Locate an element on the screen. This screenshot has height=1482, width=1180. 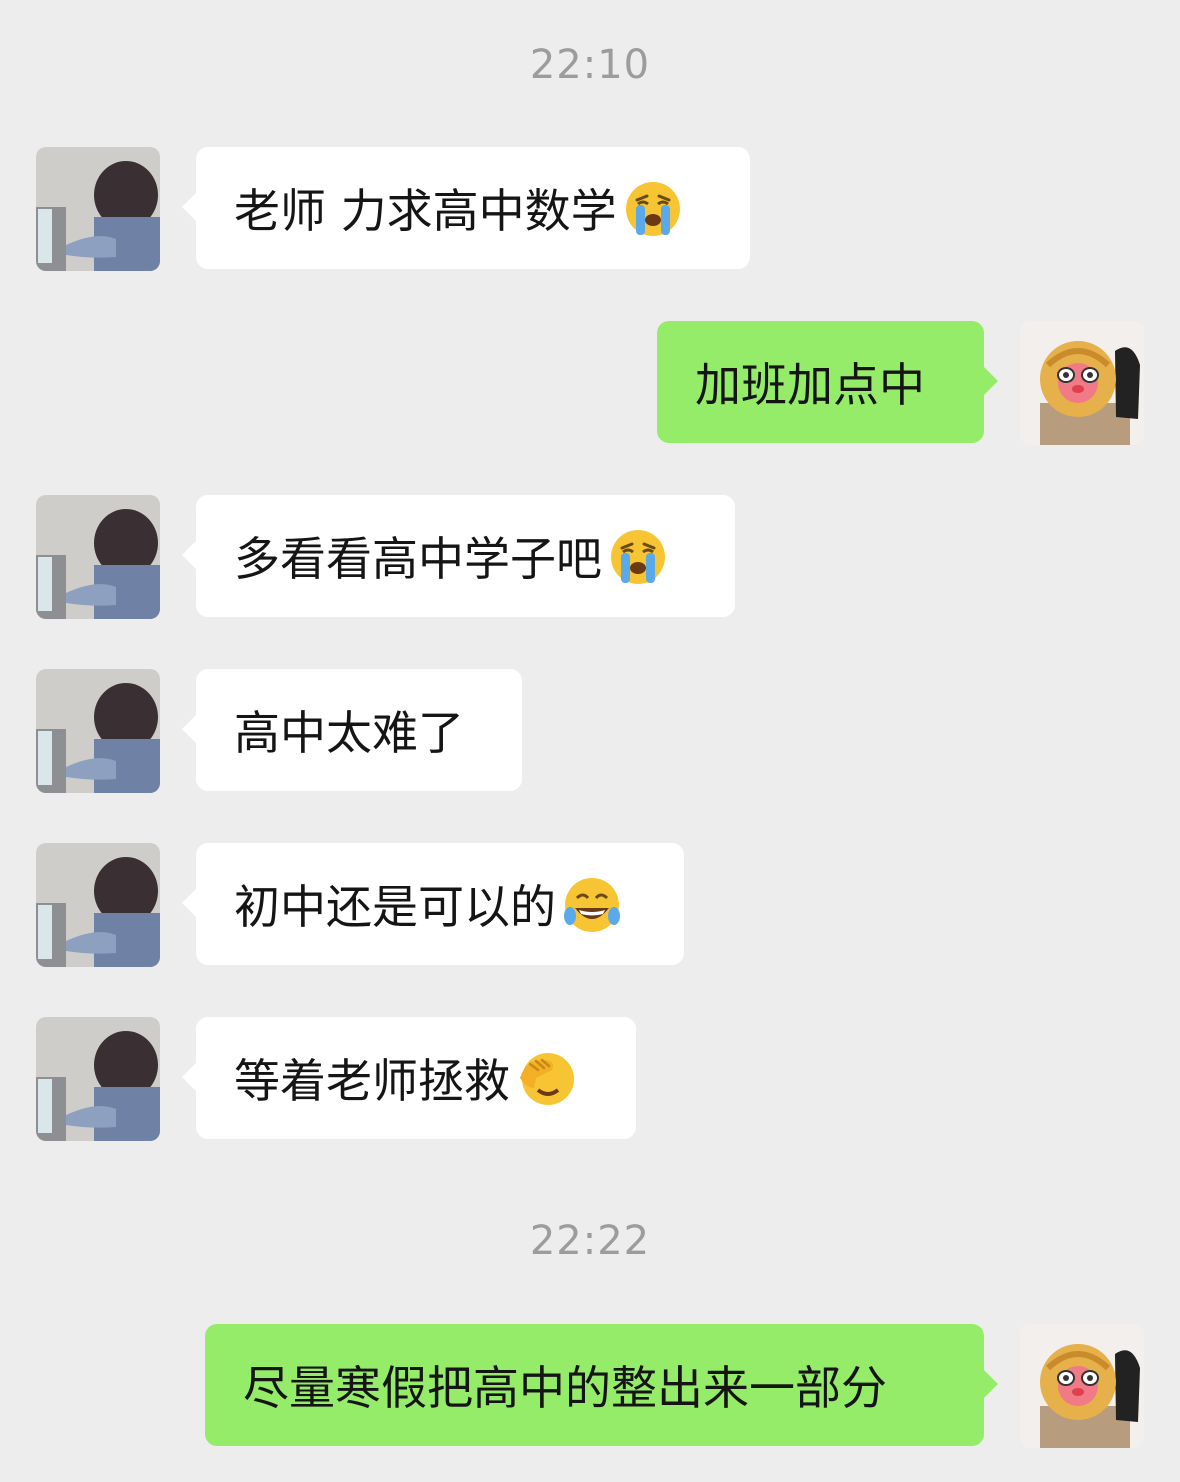
incoming-message-bubble: 初中还是可以的 is located at coordinates (433, 904).